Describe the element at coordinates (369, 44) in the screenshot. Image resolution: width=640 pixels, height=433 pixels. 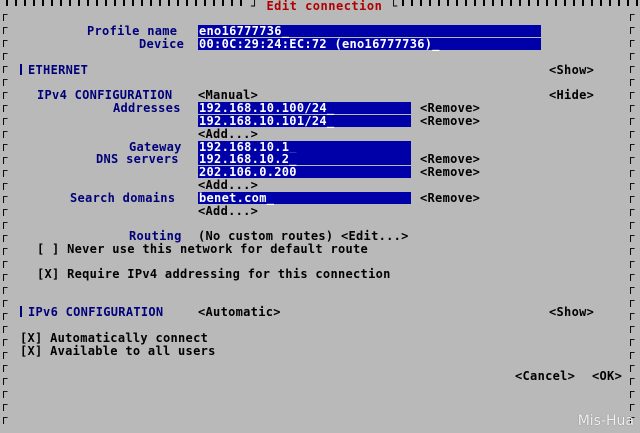
I see `device-field: 00:0C:29:24:EC:72 (eno16777736)_` at that location.